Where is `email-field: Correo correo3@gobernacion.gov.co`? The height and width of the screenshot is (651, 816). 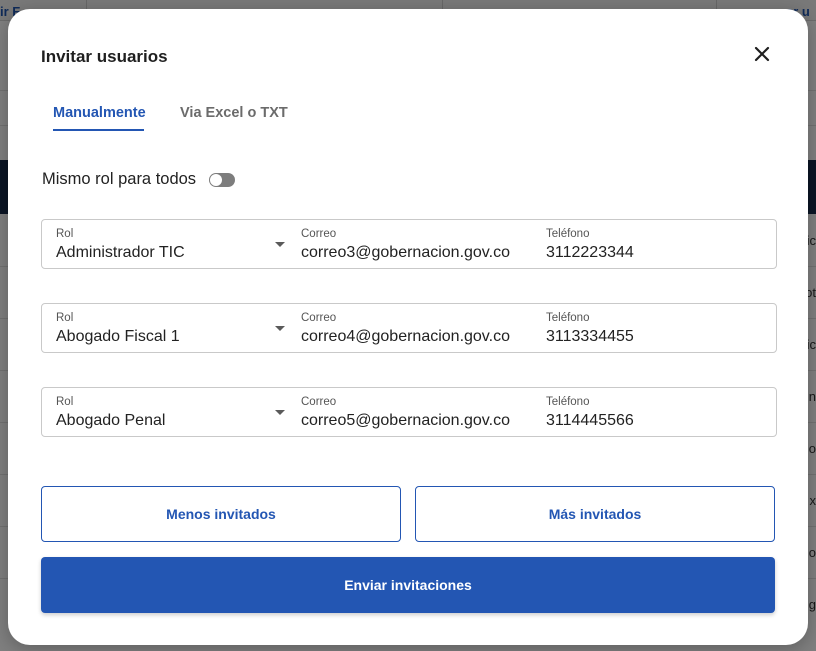
email-field: Correo correo3@gobernacion.gov.co is located at coordinates (416, 244).